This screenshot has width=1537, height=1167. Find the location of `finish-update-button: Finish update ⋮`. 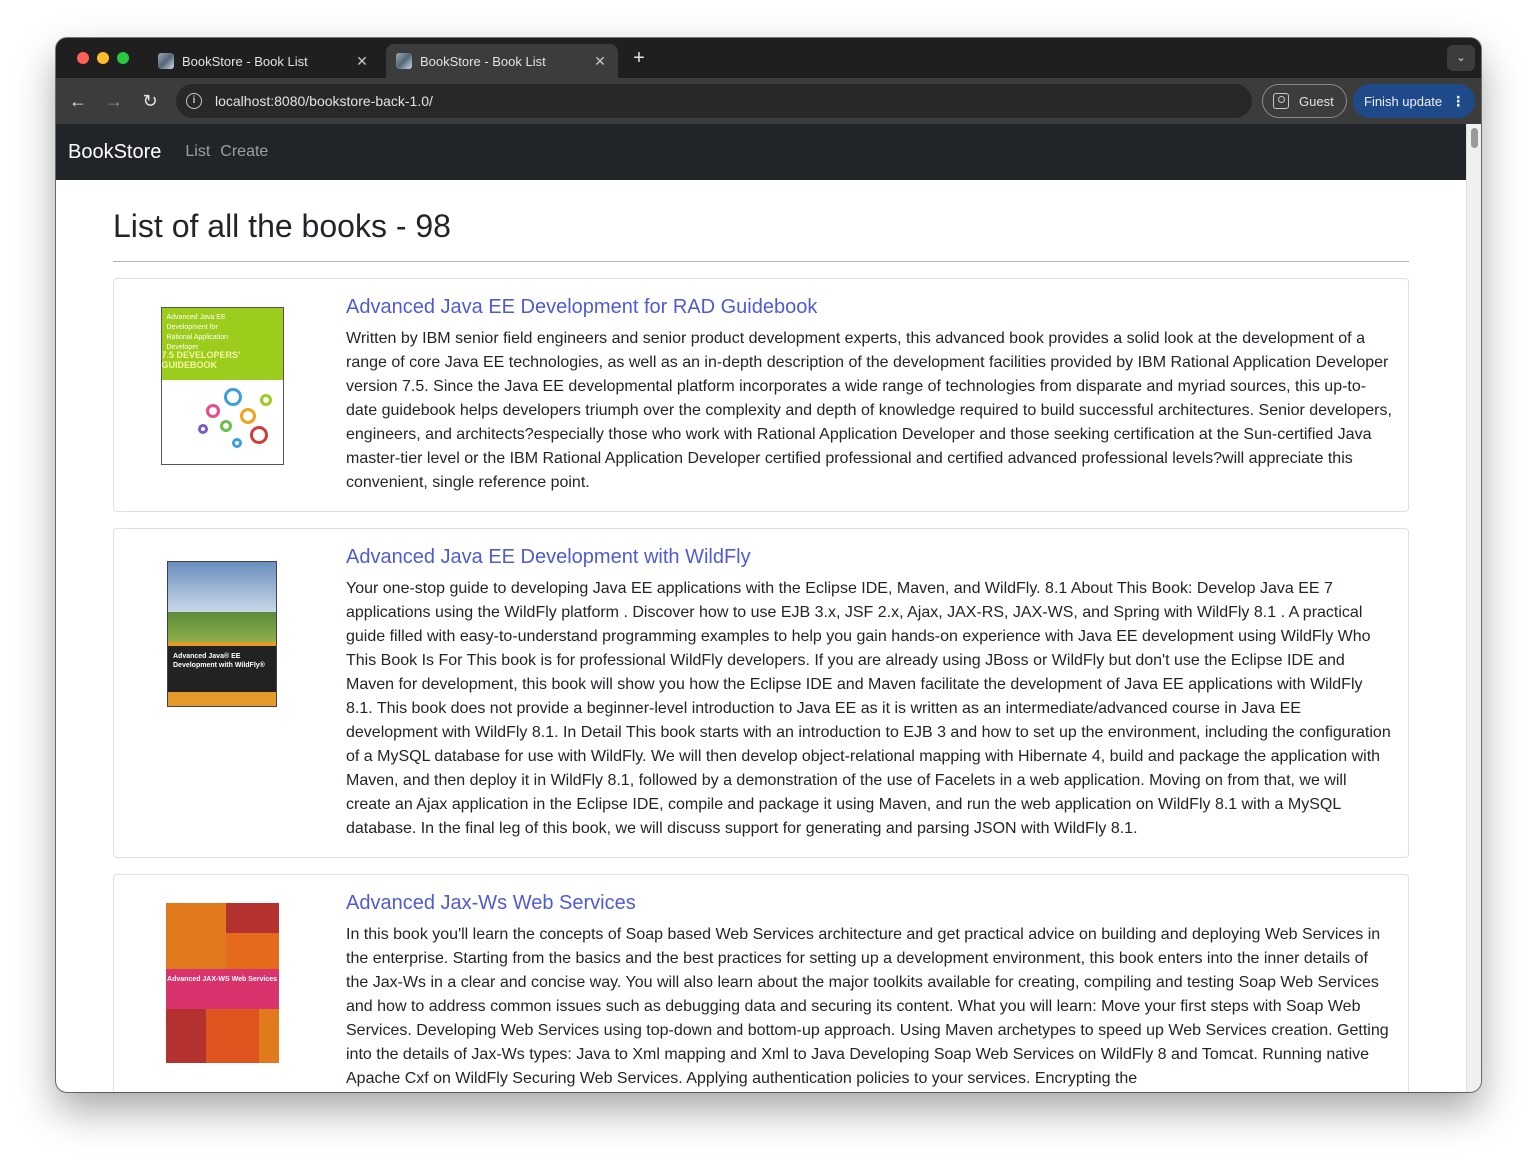

finish-update-button: Finish update ⋮ is located at coordinates (1414, 101).